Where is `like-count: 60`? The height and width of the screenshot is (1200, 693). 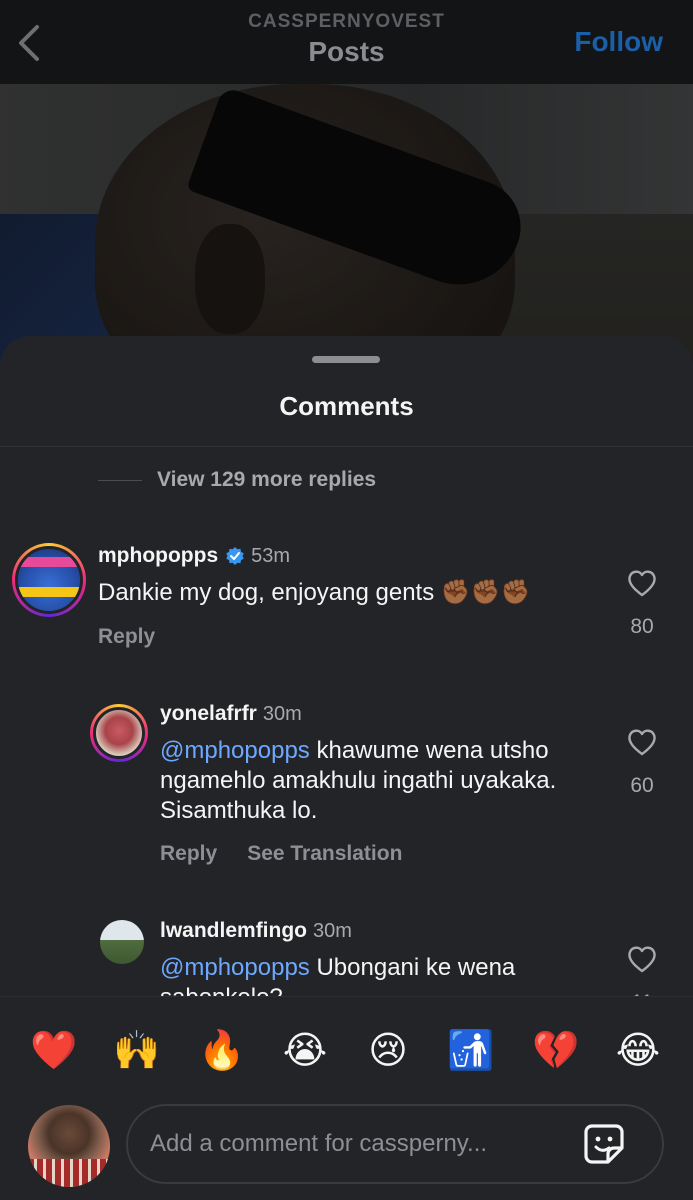 like-count: 60 is located at coordinates (642, 785).